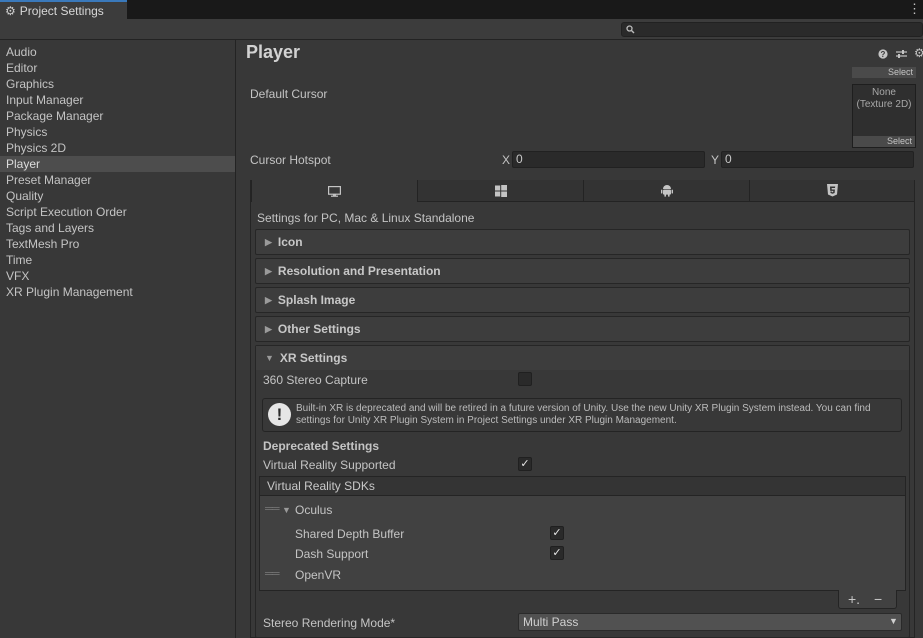 The width and height of the screenshot is (923, 638). What do you see at coordinates (715, 160) in the screenshot?
I see `hotspot-y-label: Y` at bounding box center [715, 160].